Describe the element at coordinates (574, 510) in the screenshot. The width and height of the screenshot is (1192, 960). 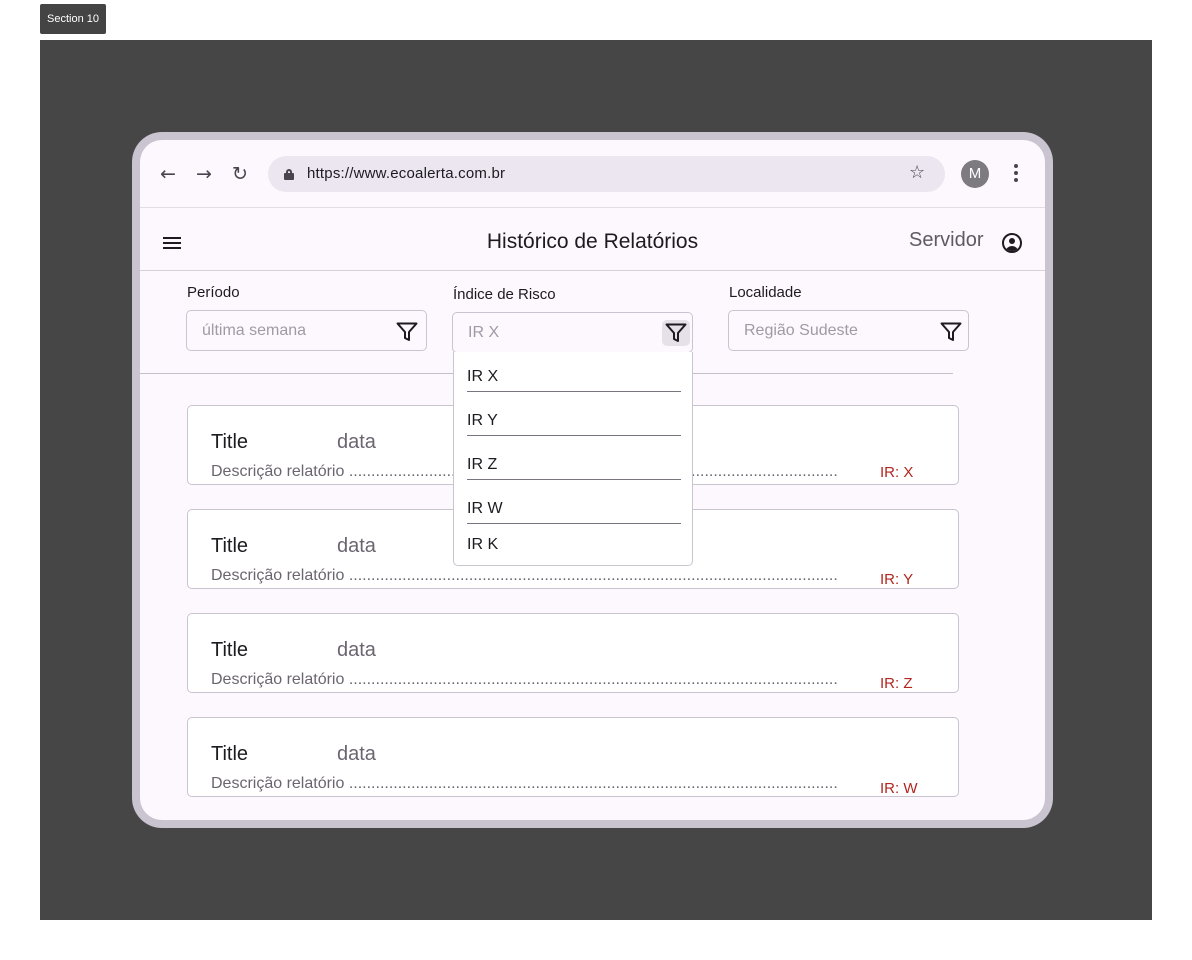
I see `dropdown-option: IR W` at that location.